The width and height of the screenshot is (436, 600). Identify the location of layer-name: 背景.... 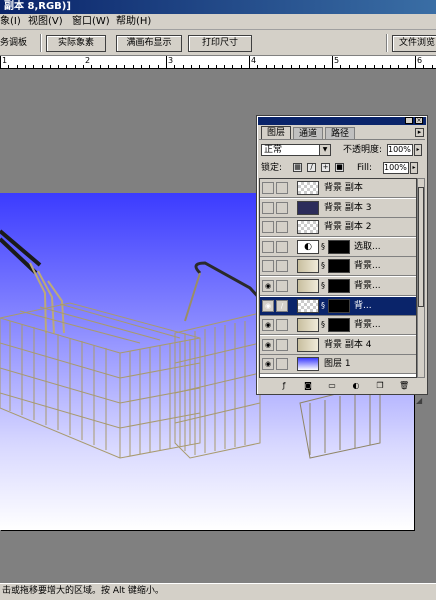
(367, 286).